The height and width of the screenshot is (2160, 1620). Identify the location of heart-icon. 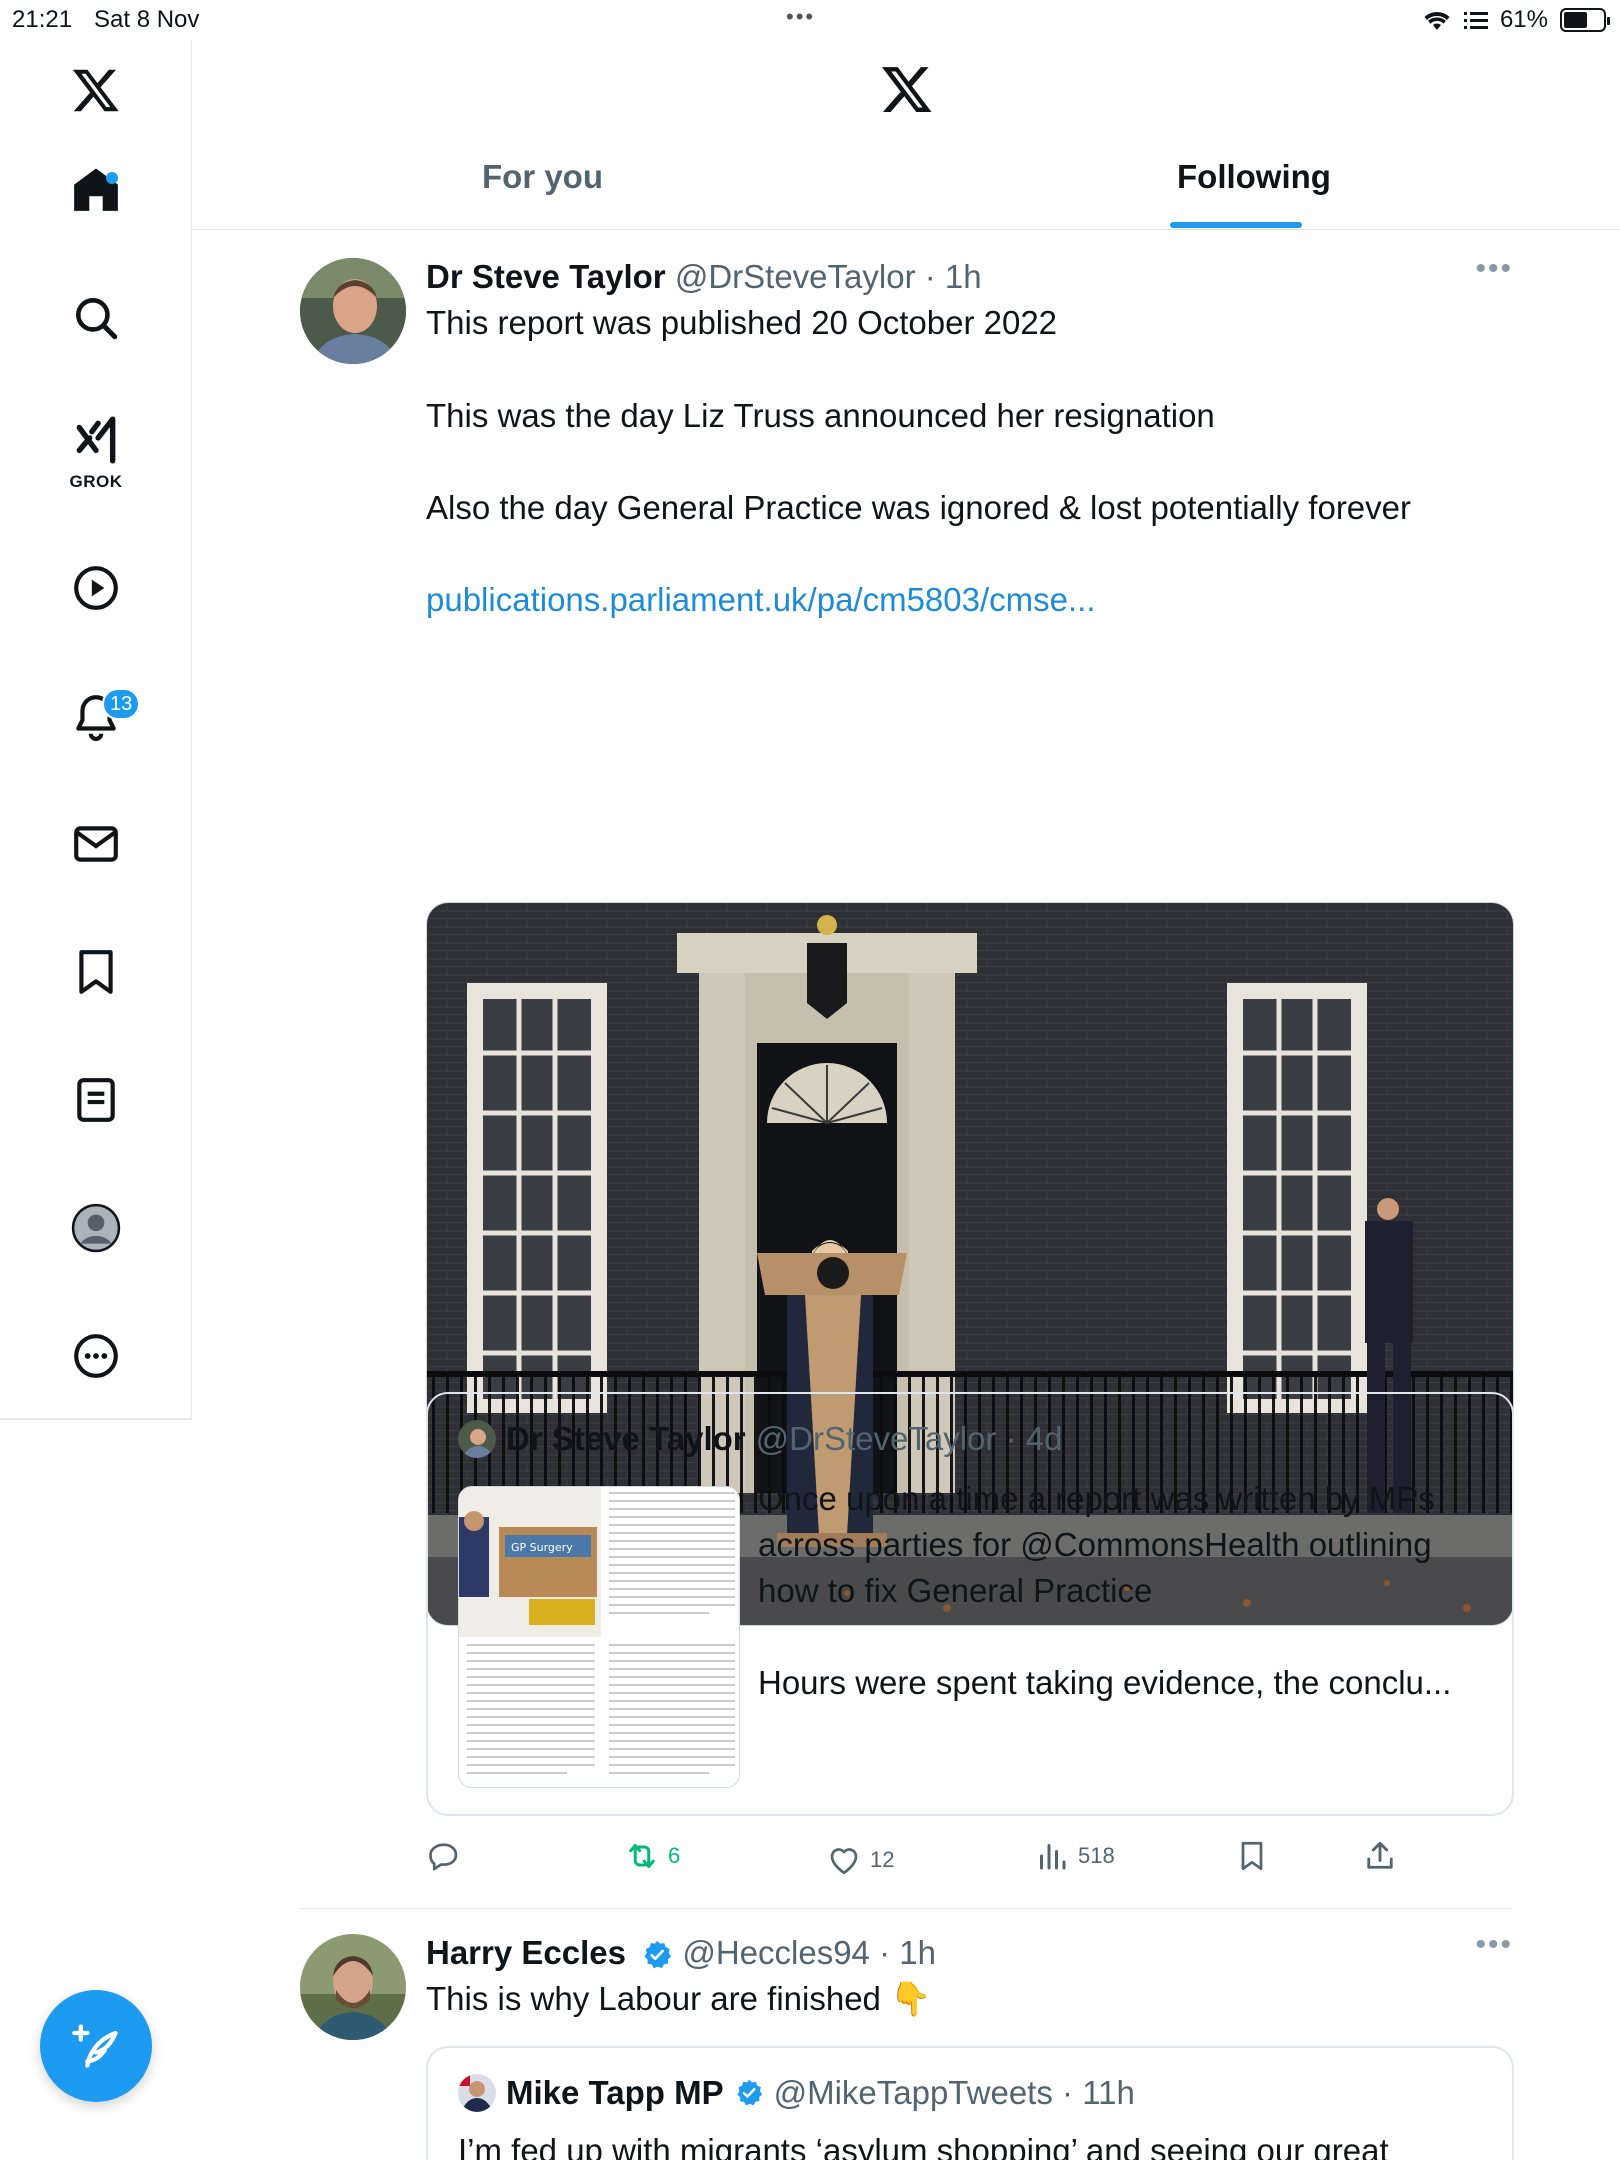
(844, 1861).